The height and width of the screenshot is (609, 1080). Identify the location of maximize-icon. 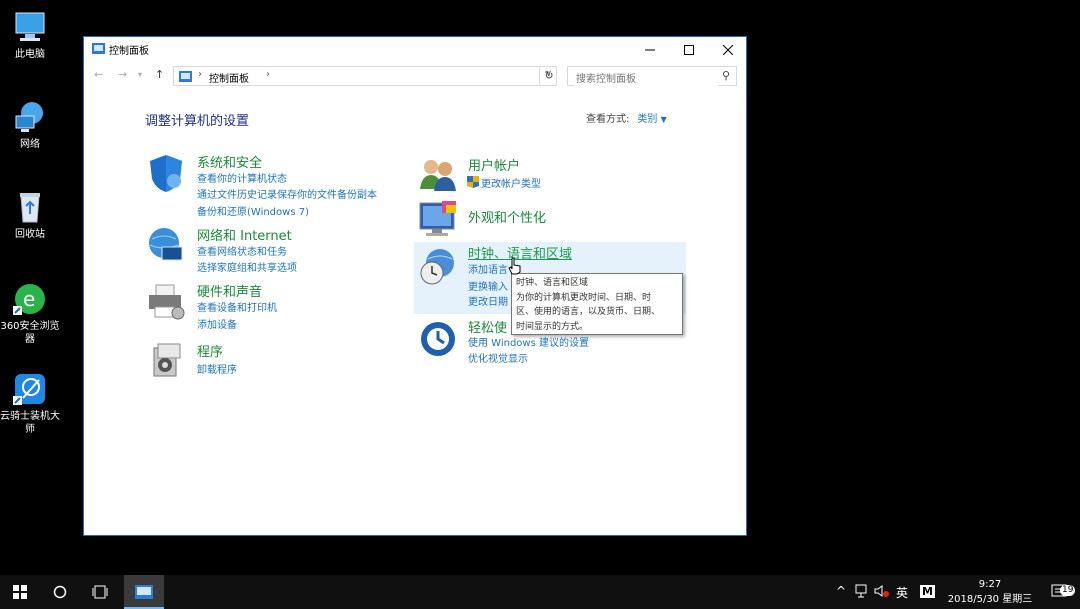
(689, 49).